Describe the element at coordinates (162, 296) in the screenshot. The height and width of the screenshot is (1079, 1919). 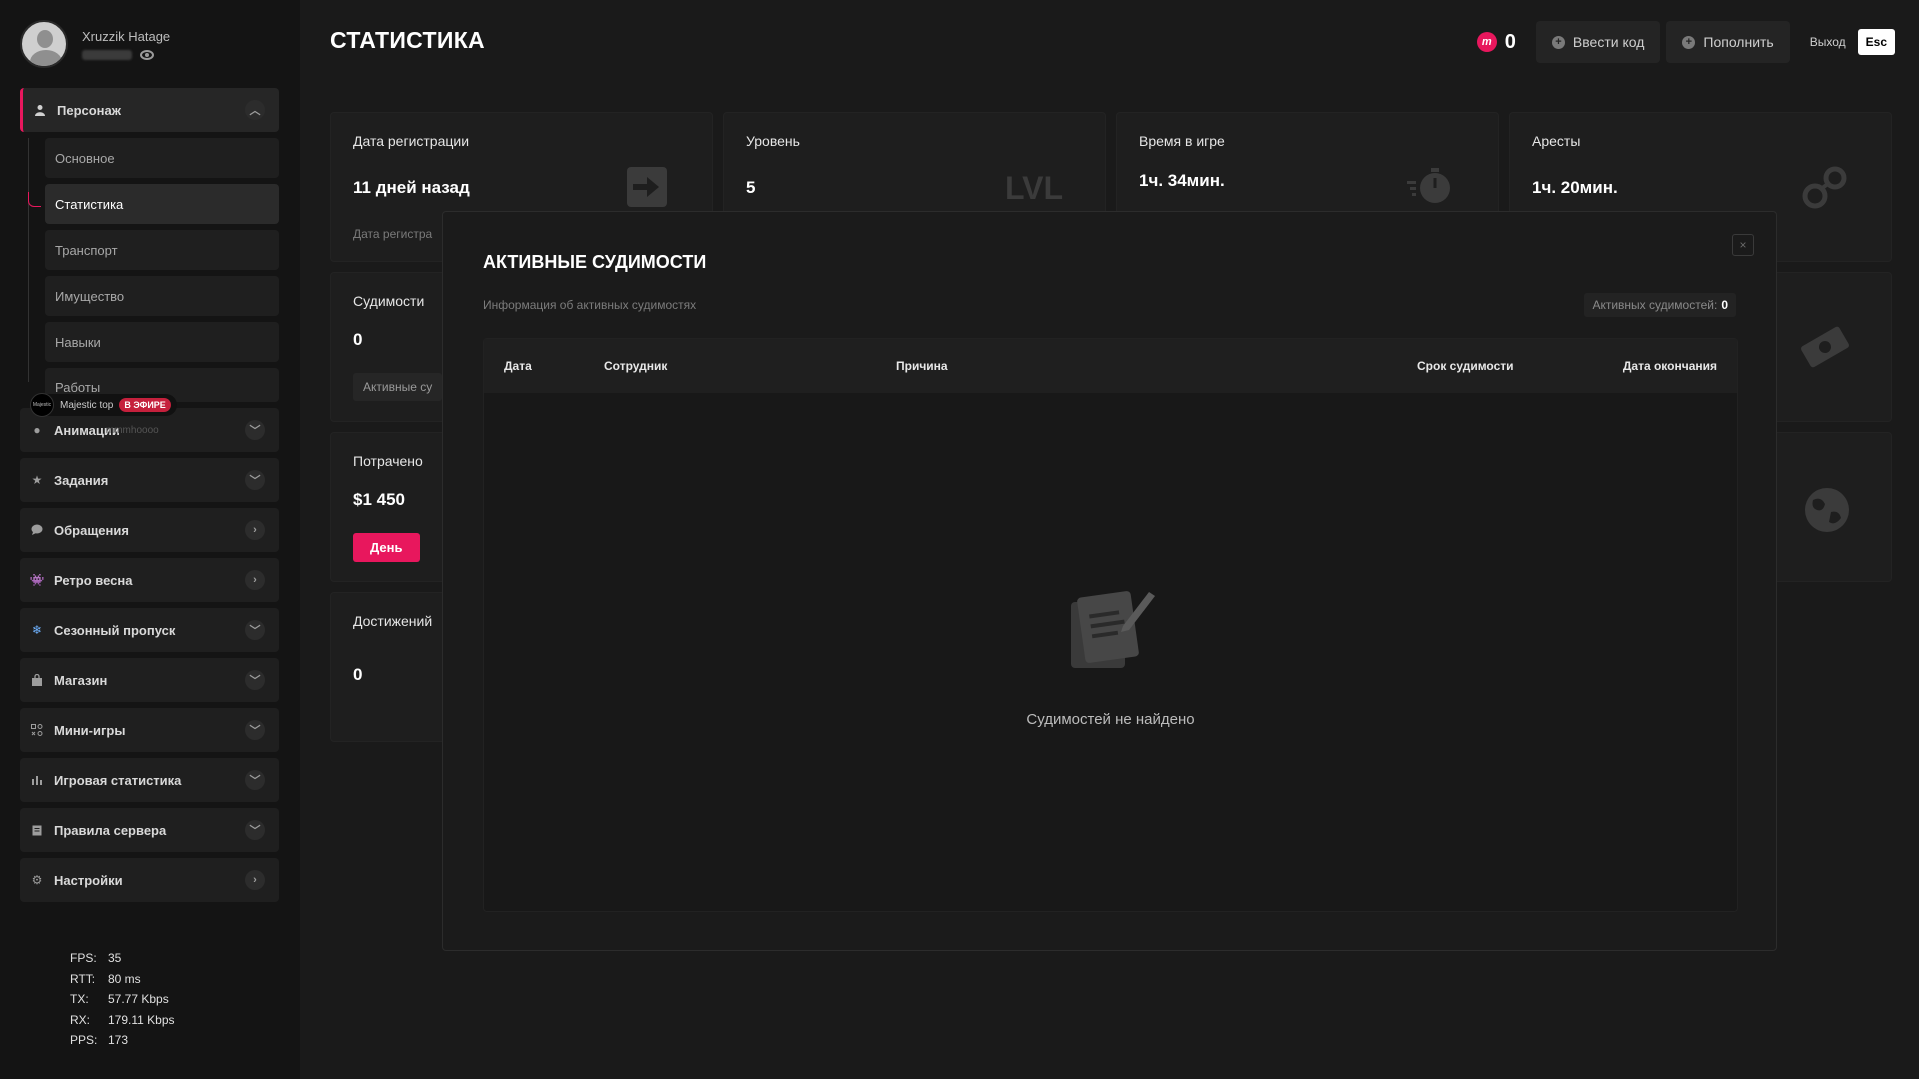
I see `sub-item-property: Имущество` at that location.